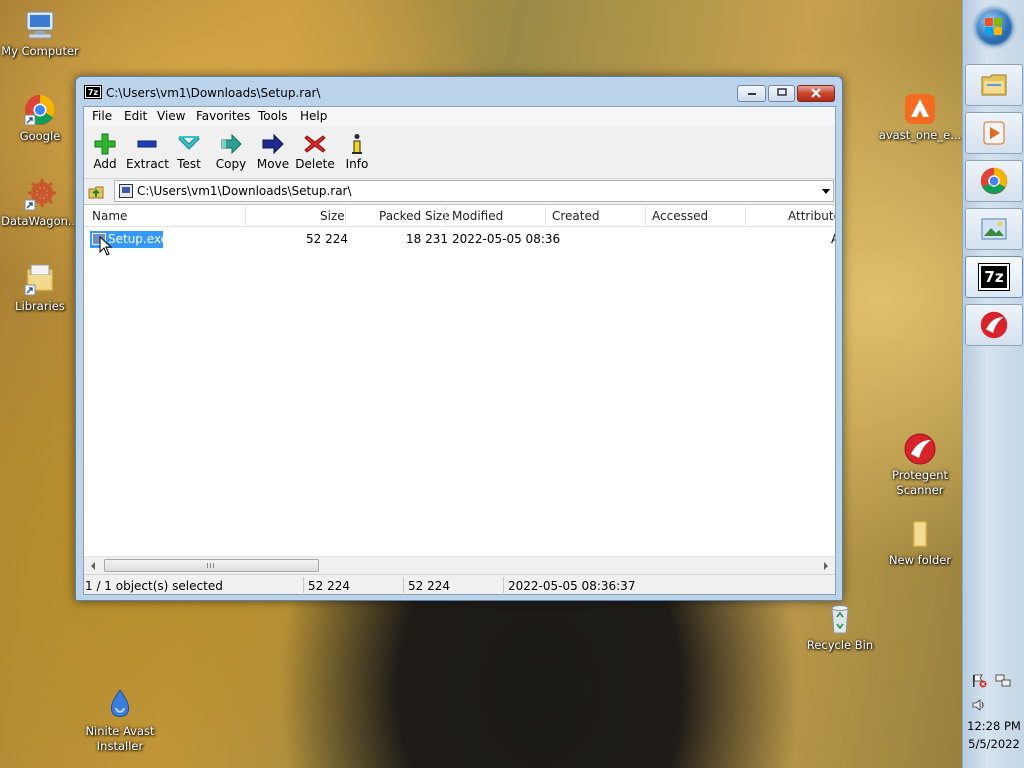 The height and width of the screenshot is (768, 1024). What do you see at coordinates (459, 564) in the screenshot?
I see `horizontal-scrollbar` at bounding box center [459, 564].